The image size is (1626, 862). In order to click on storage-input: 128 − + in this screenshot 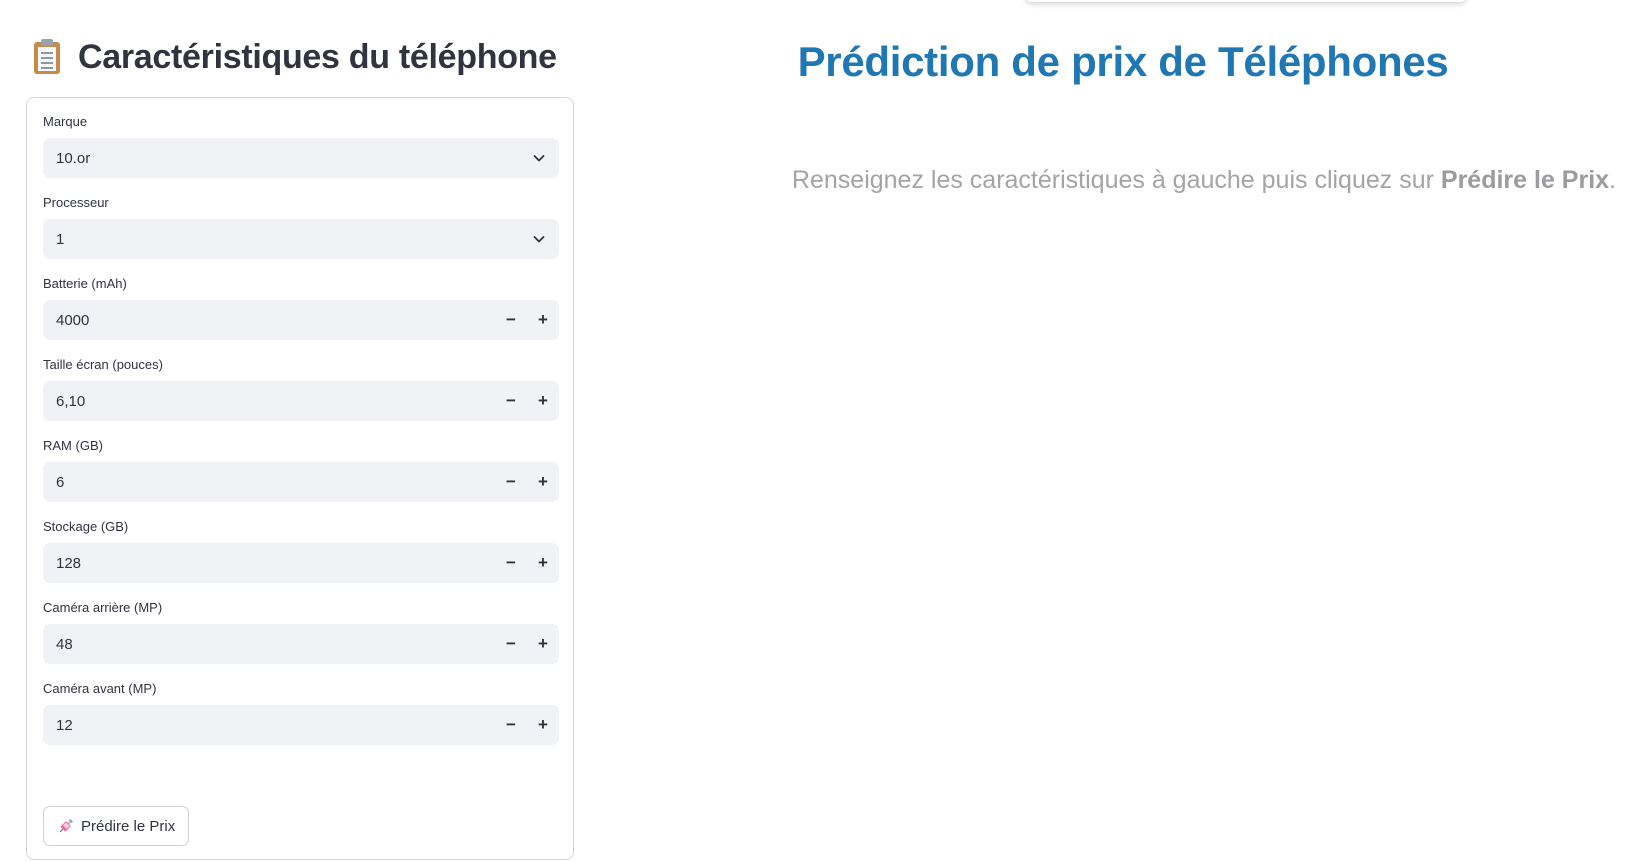, I will do `click(301, 563)`.